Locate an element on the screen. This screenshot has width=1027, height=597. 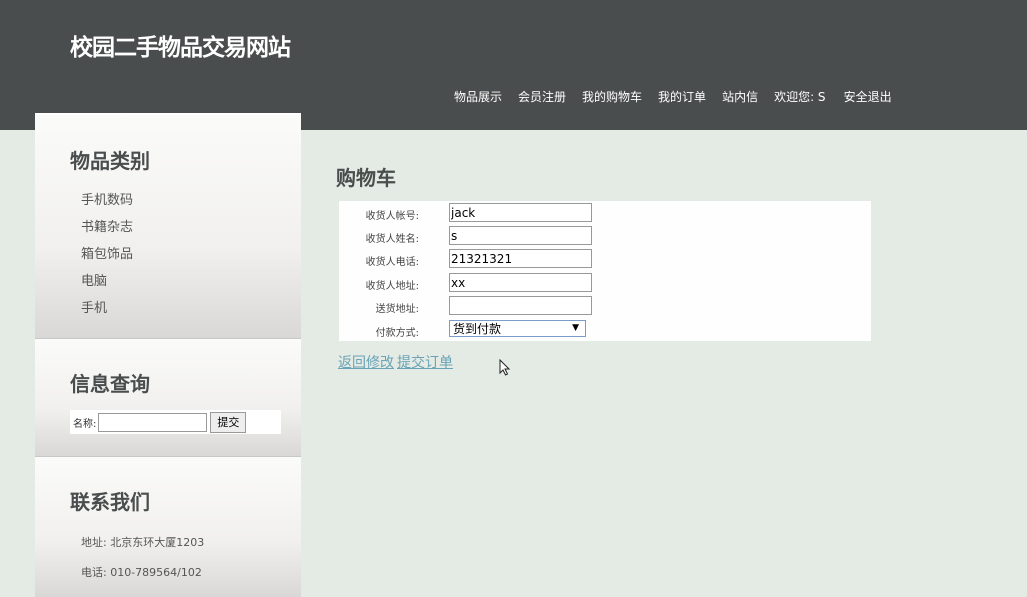
contact-heading: 联系我们 is located at coordinates (110, 502).